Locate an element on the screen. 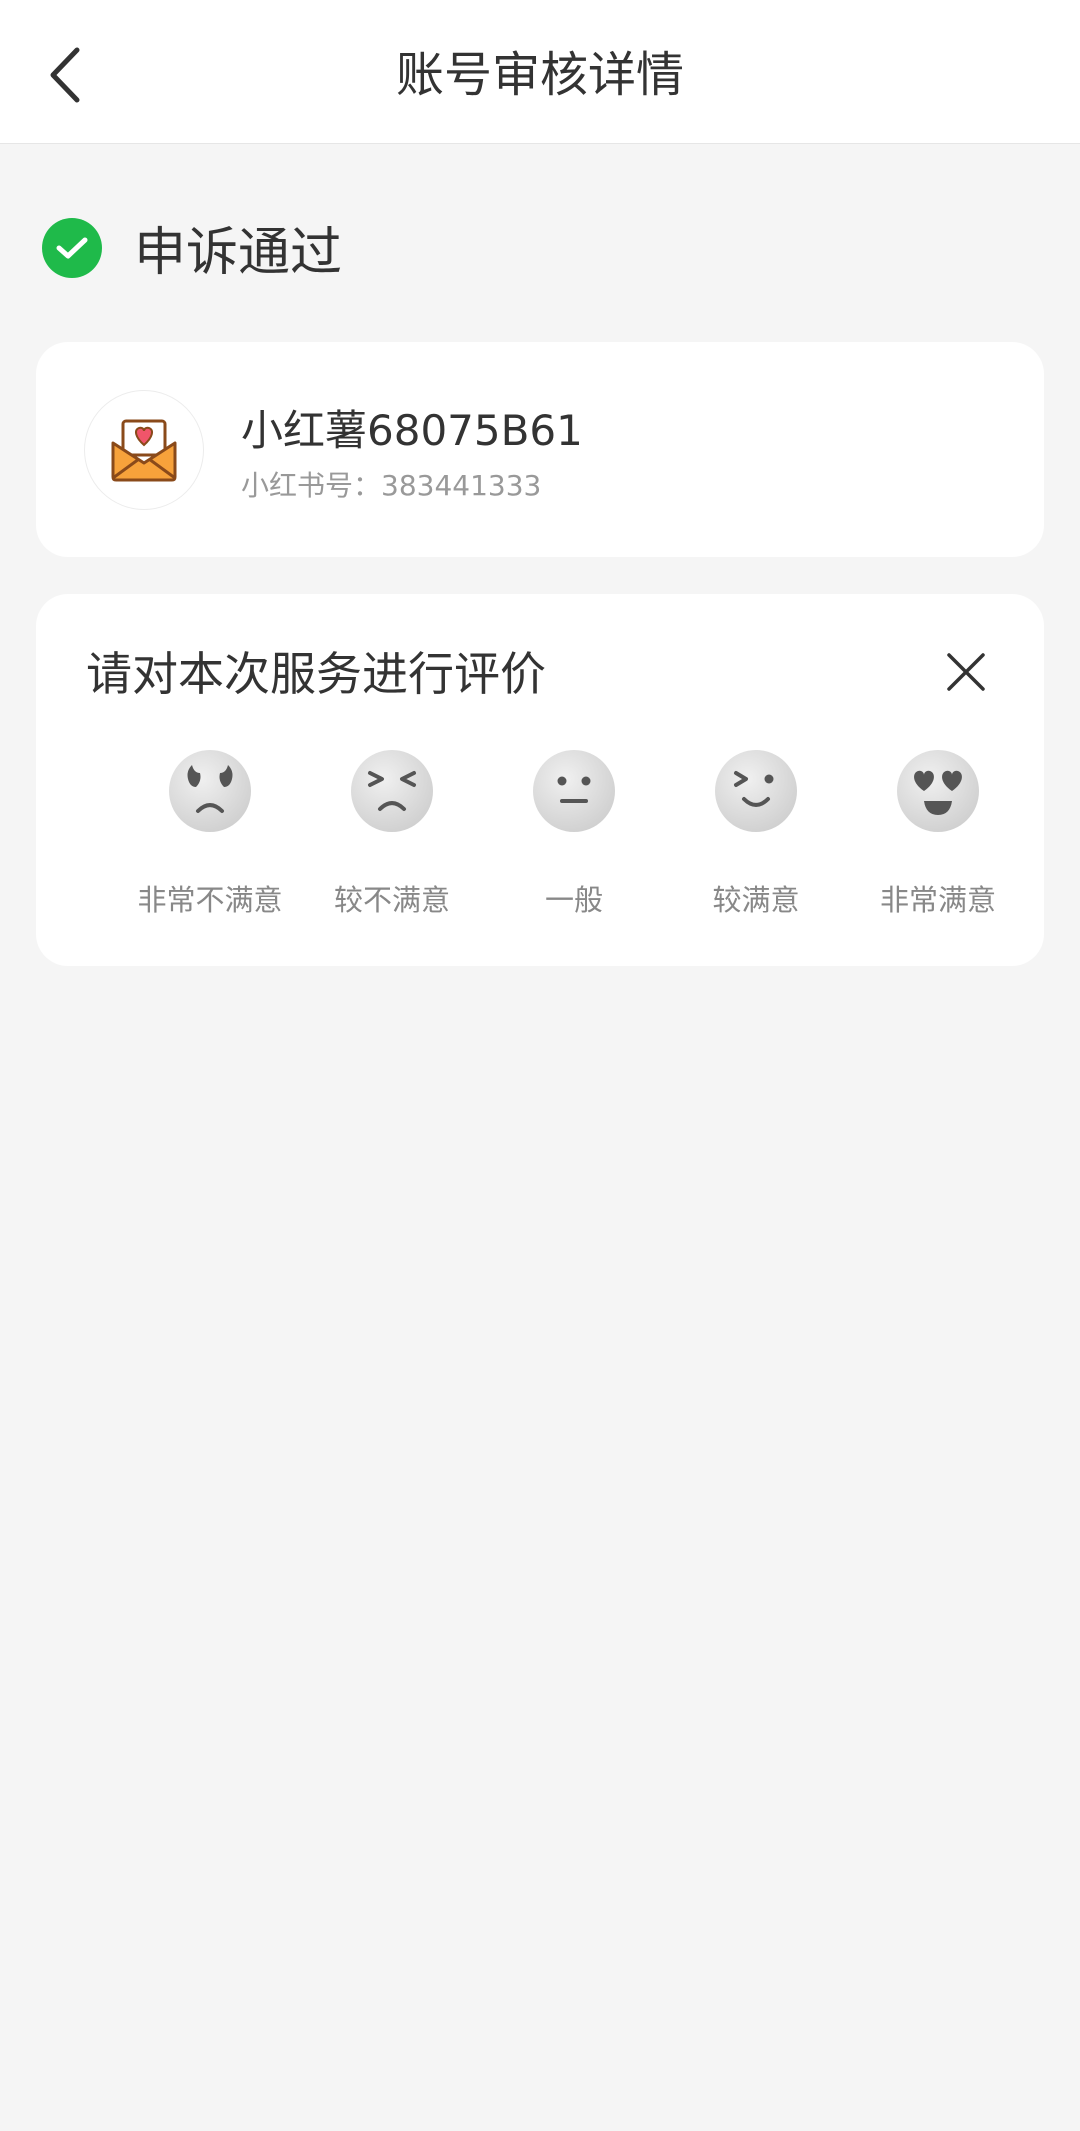 This screenshot has height=2131, width=1080. rating-label: 非常不满意 is located at coordinates (210, 900).